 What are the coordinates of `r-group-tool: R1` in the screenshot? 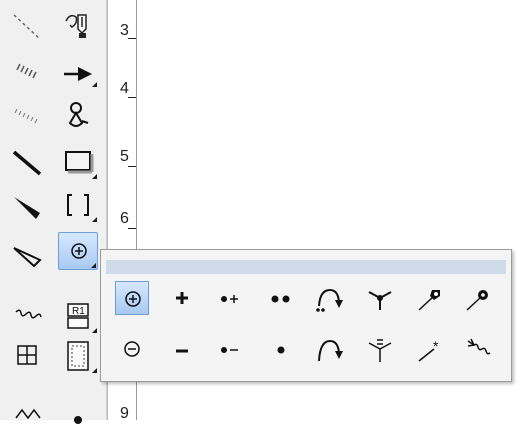 It's located at (78, 315).